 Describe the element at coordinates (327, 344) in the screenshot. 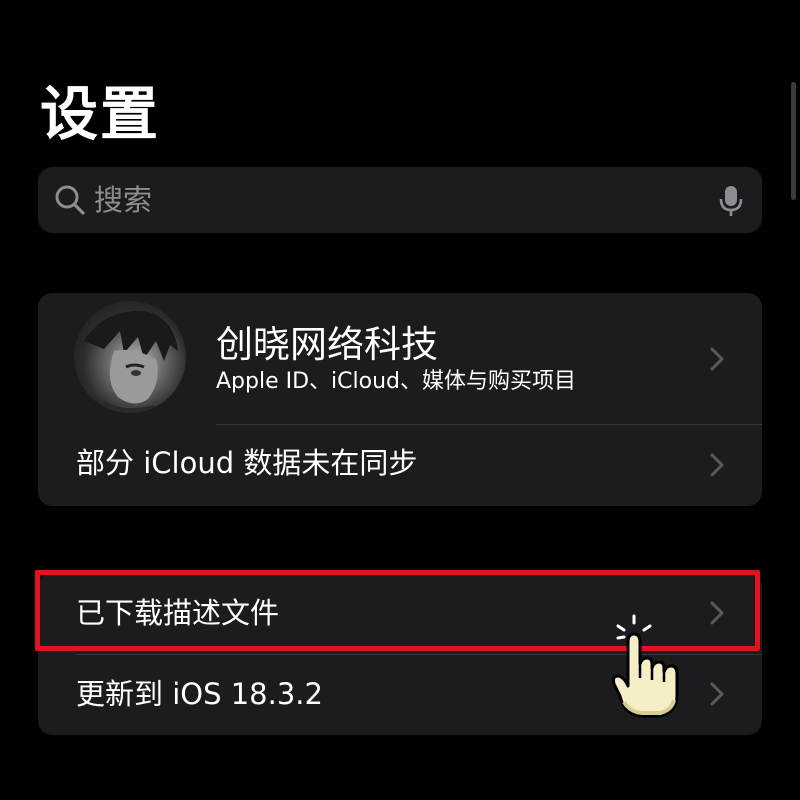

I see `account-name: 创晓网络科技` at that location.